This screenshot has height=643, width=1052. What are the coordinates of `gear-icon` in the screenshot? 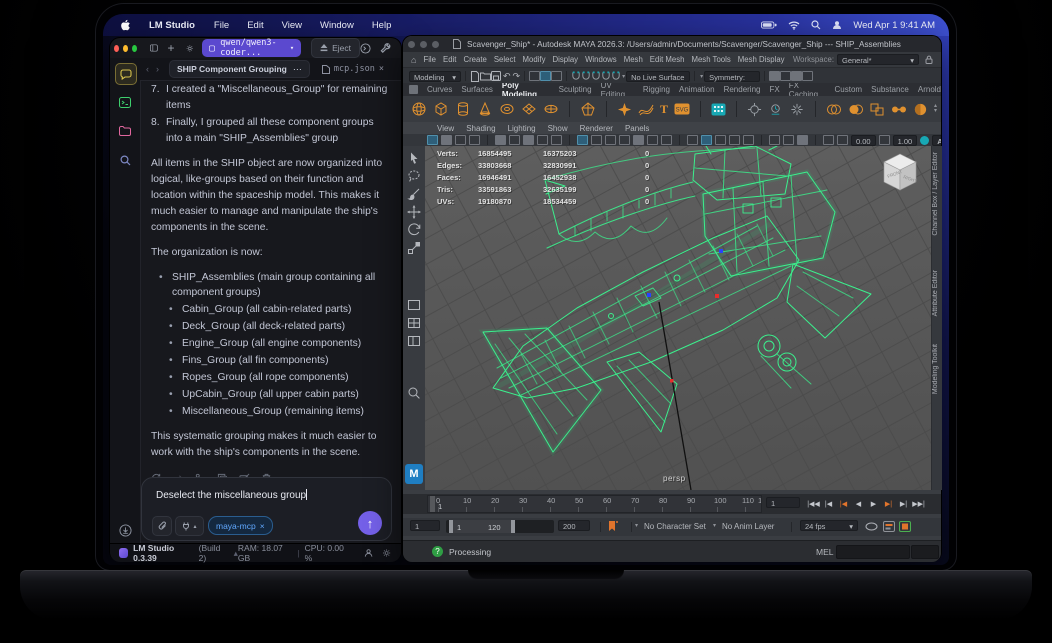 It's located at (386, 553).